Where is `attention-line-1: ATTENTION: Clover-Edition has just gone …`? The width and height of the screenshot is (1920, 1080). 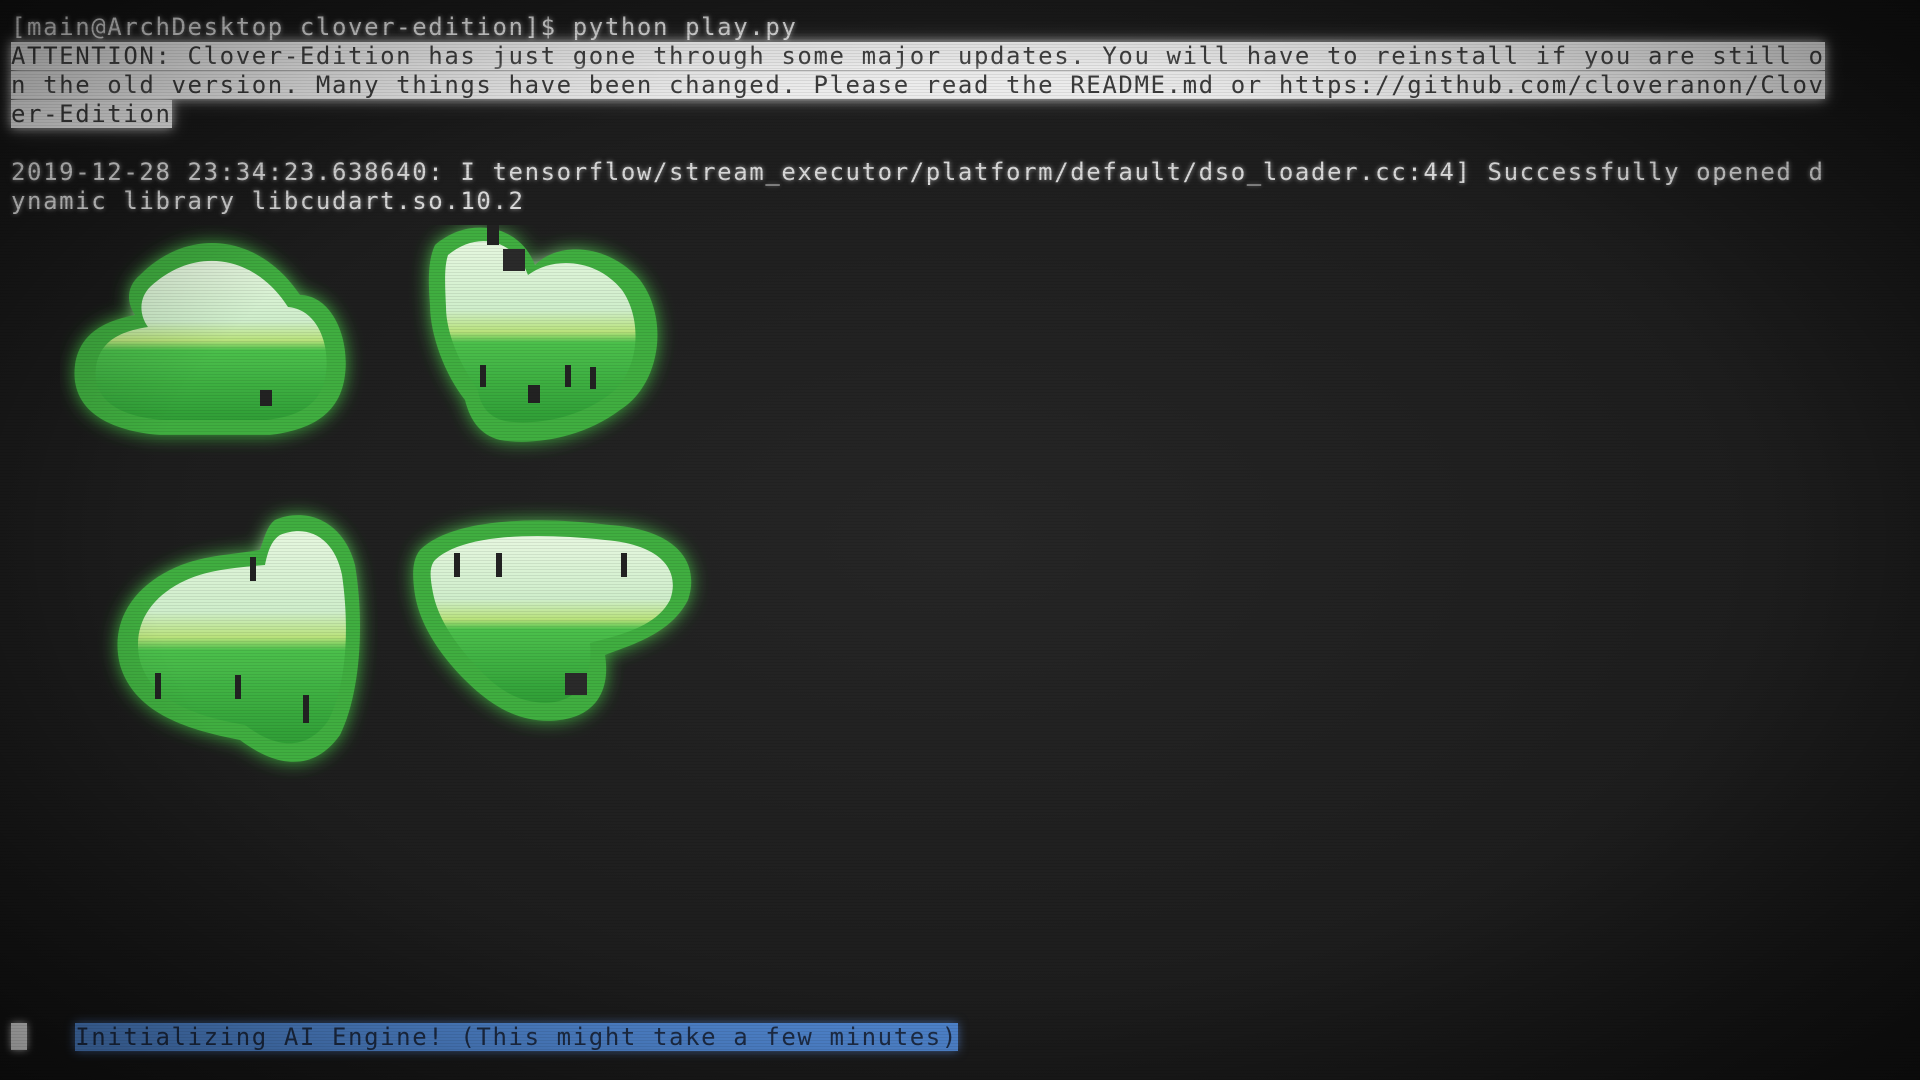
attention-line-1: ATTENTION: Clover-Edition has just gone … is located at coordinates (918, 56).